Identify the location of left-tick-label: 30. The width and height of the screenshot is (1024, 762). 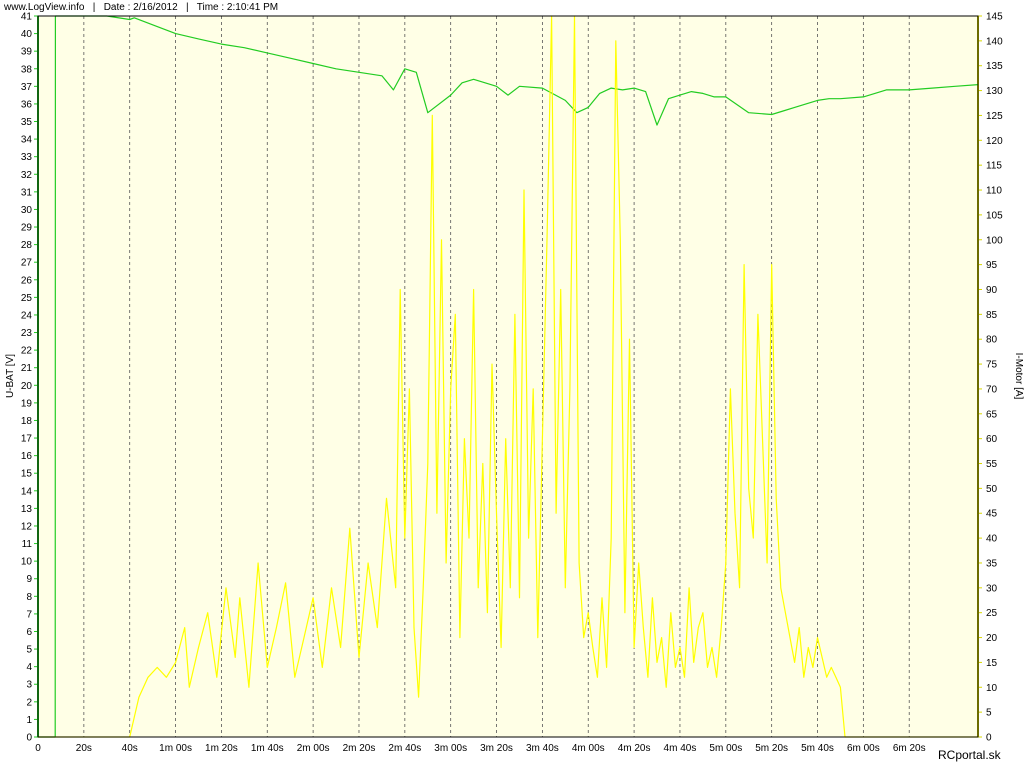
(27, 210).